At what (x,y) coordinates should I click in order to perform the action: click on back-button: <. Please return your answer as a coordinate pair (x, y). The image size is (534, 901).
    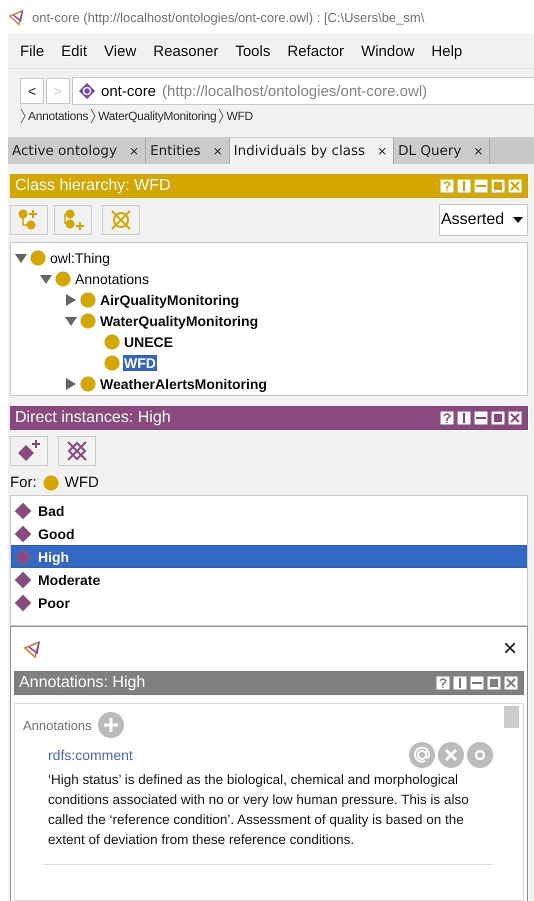
    Looking at the image, I should click on (32, 91).